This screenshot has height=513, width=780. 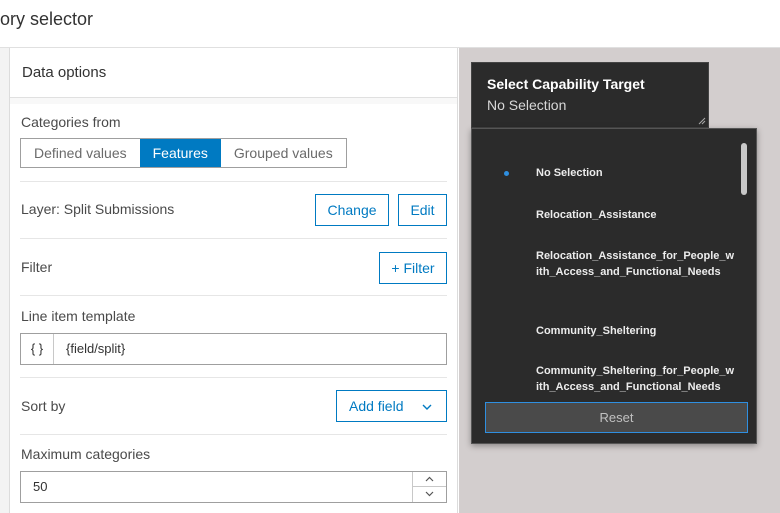 I want to click on line-item-template-input: { } {field/split}, so click(x=233, y=349).